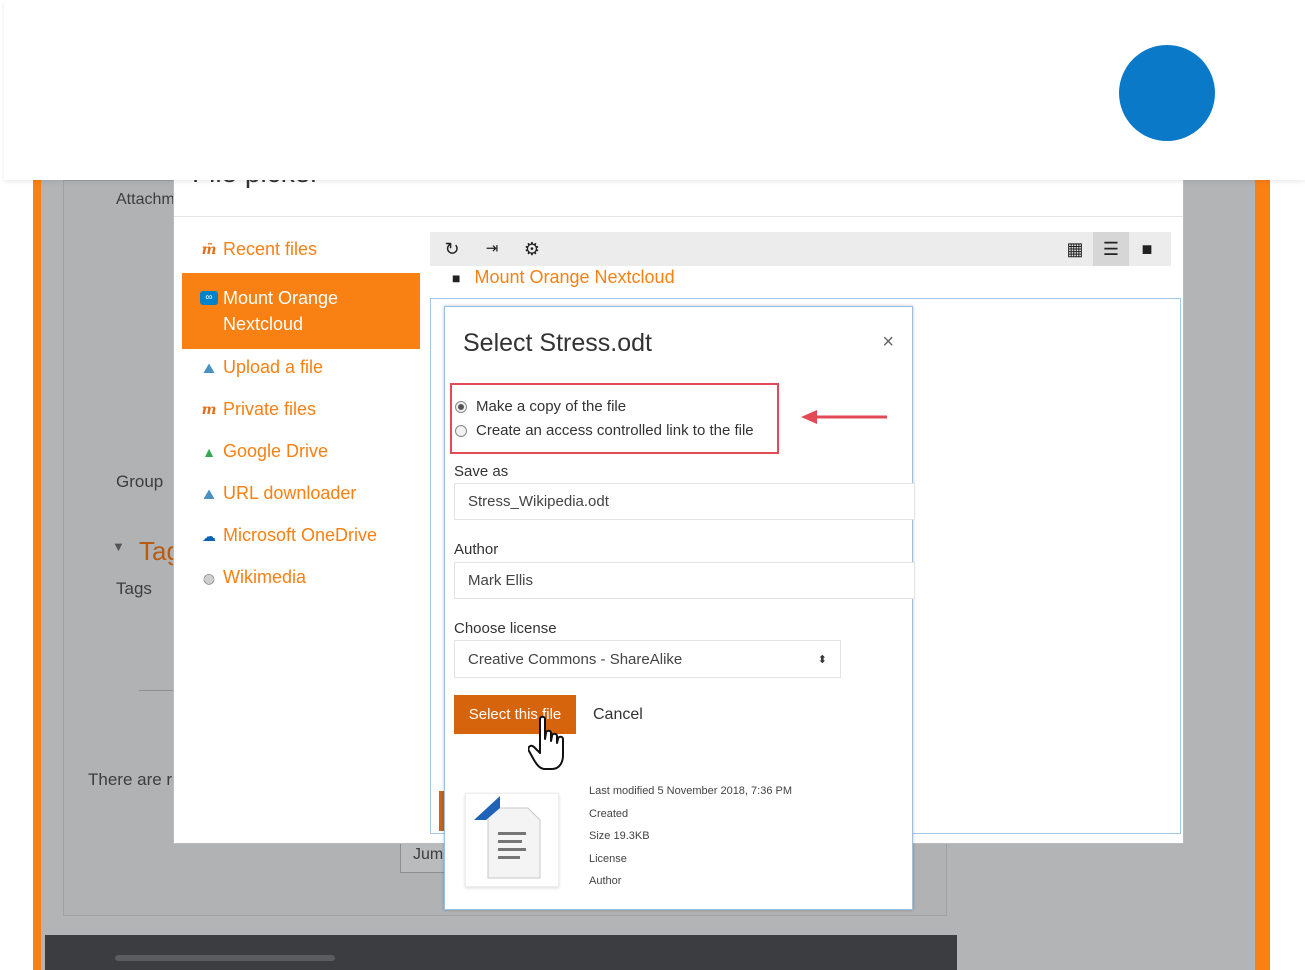 The height and width of the screenshot is (970, 1305). I want to click on wikimedia-icon: ◍, so click(209, 578).